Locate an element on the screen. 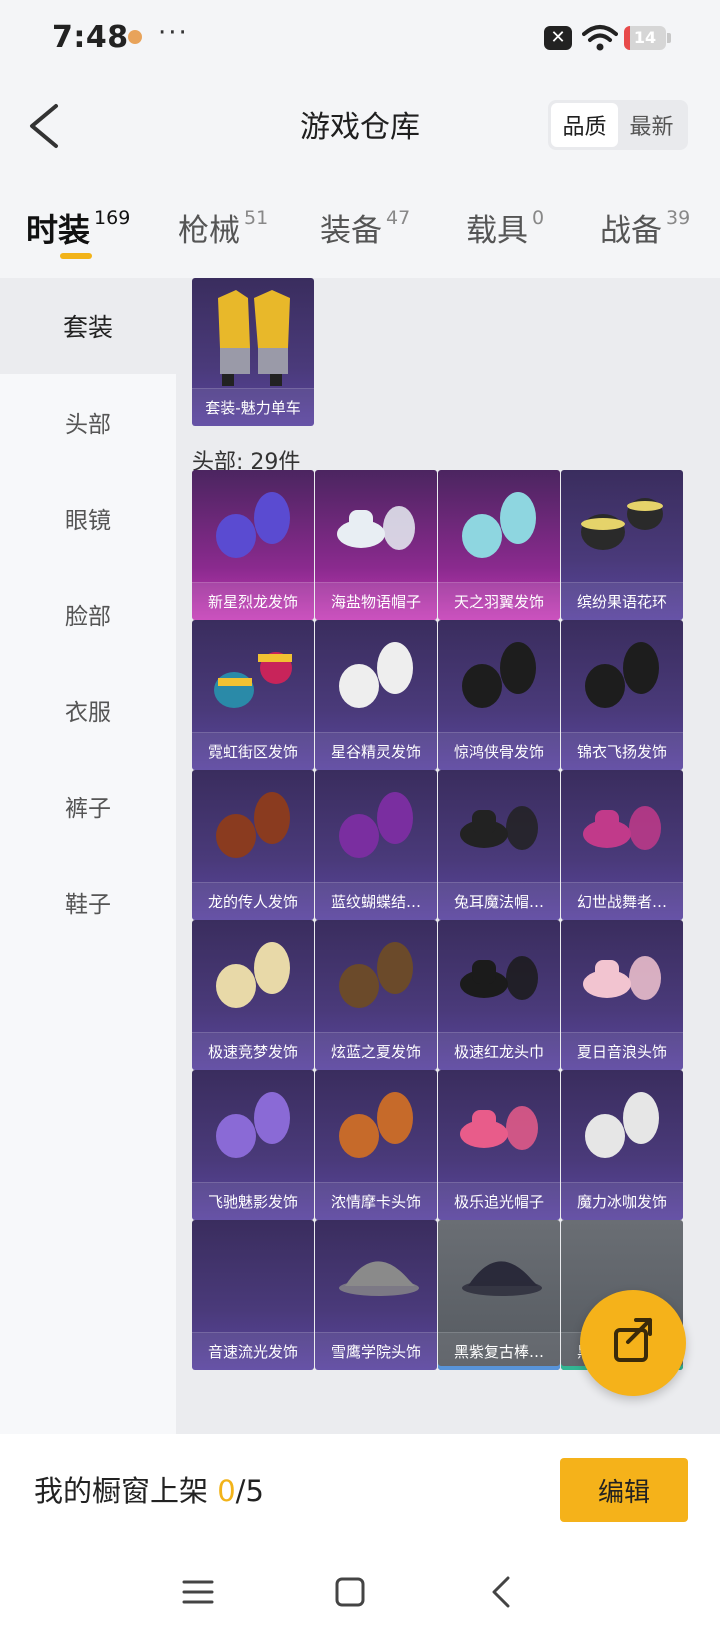  item-card: 星谷精灵发饰 is located at coordinates (376, 695).